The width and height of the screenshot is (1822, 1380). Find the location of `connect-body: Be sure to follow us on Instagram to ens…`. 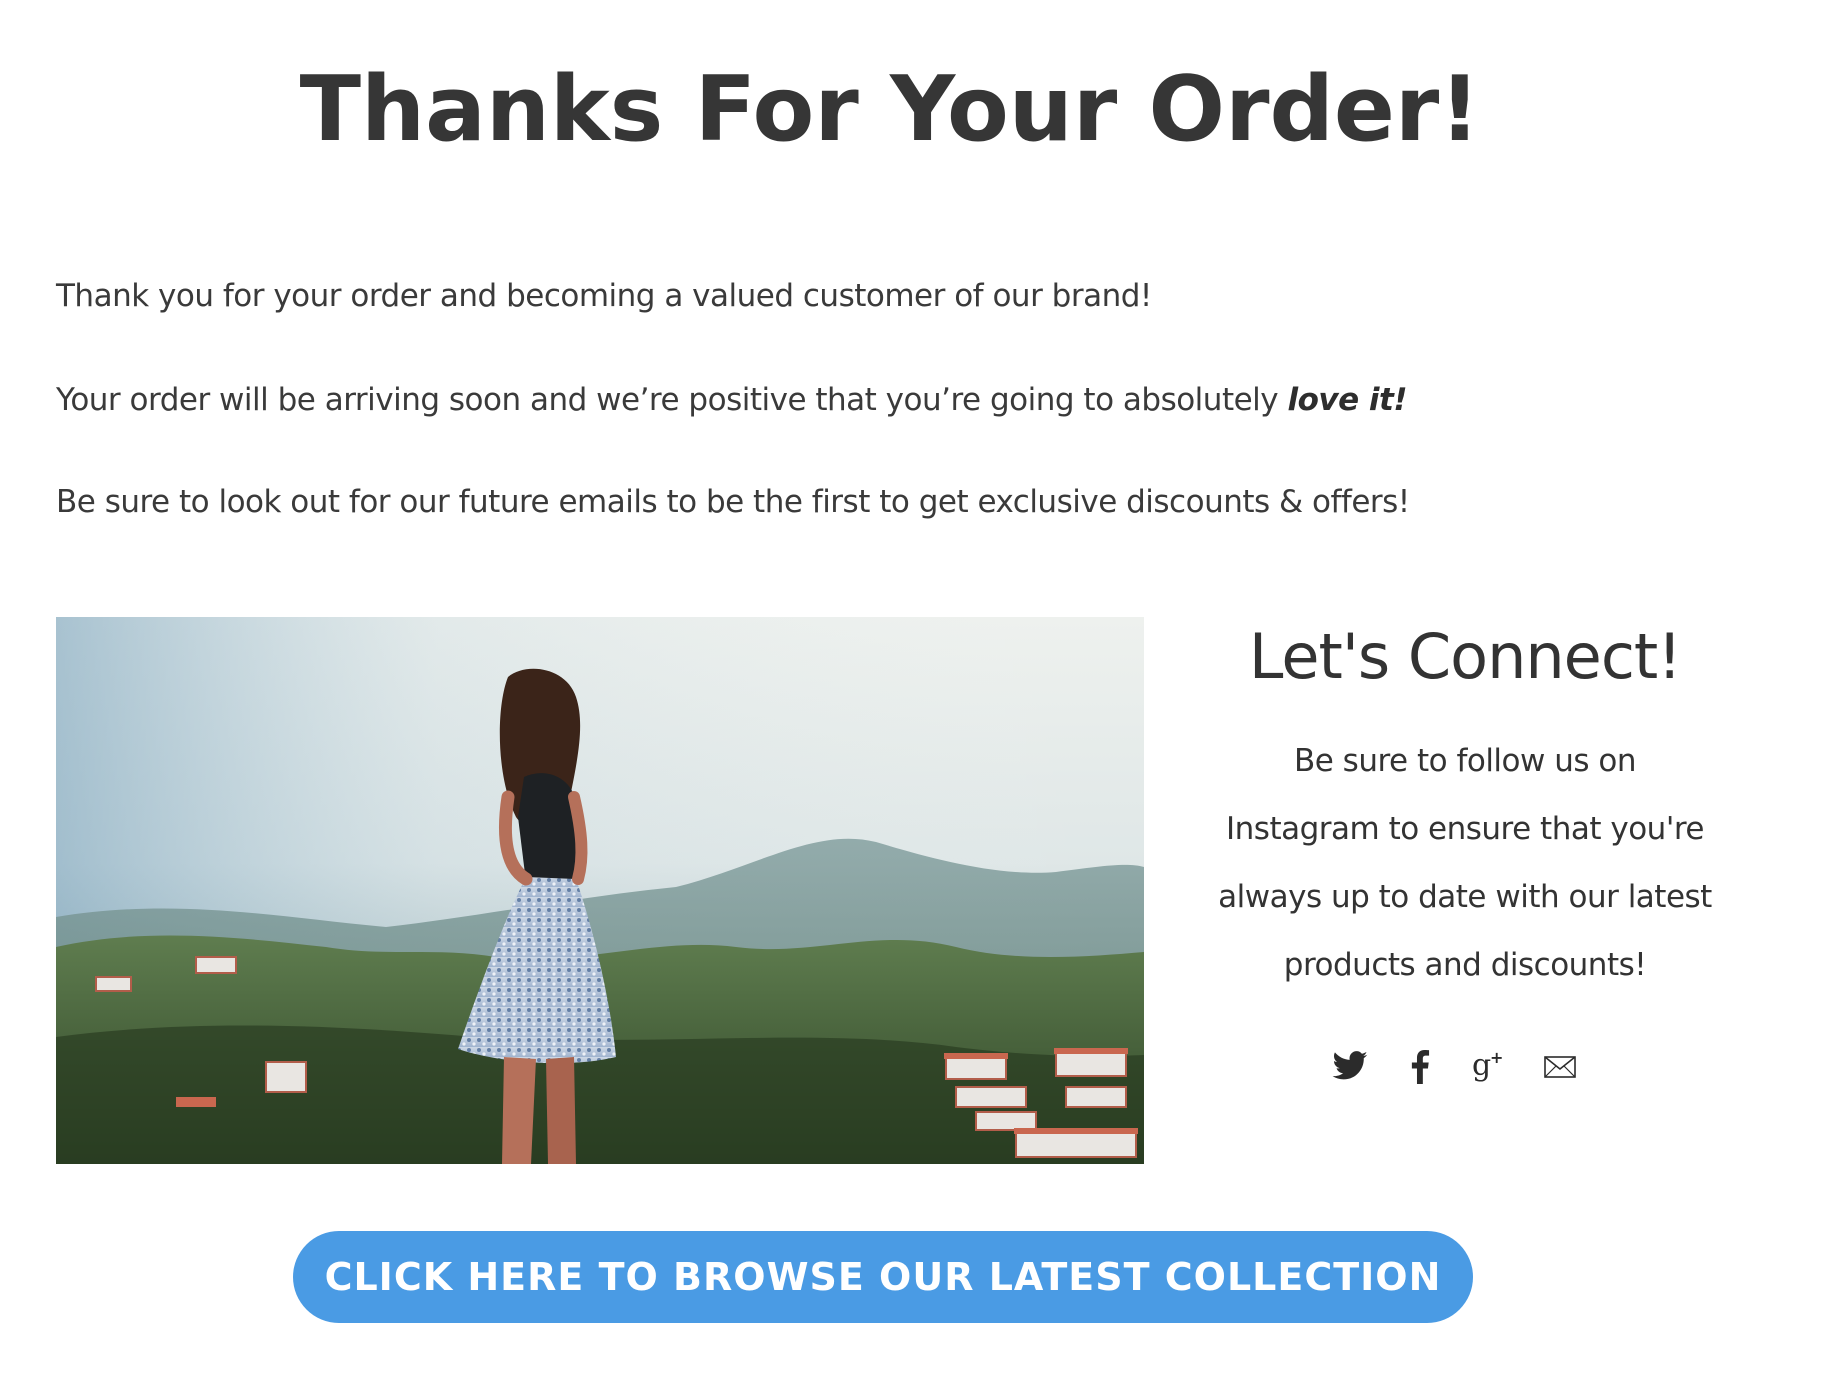

connect-body: Be sure to follow us on Instagram to ens… is located at coordinates (1465, 863).